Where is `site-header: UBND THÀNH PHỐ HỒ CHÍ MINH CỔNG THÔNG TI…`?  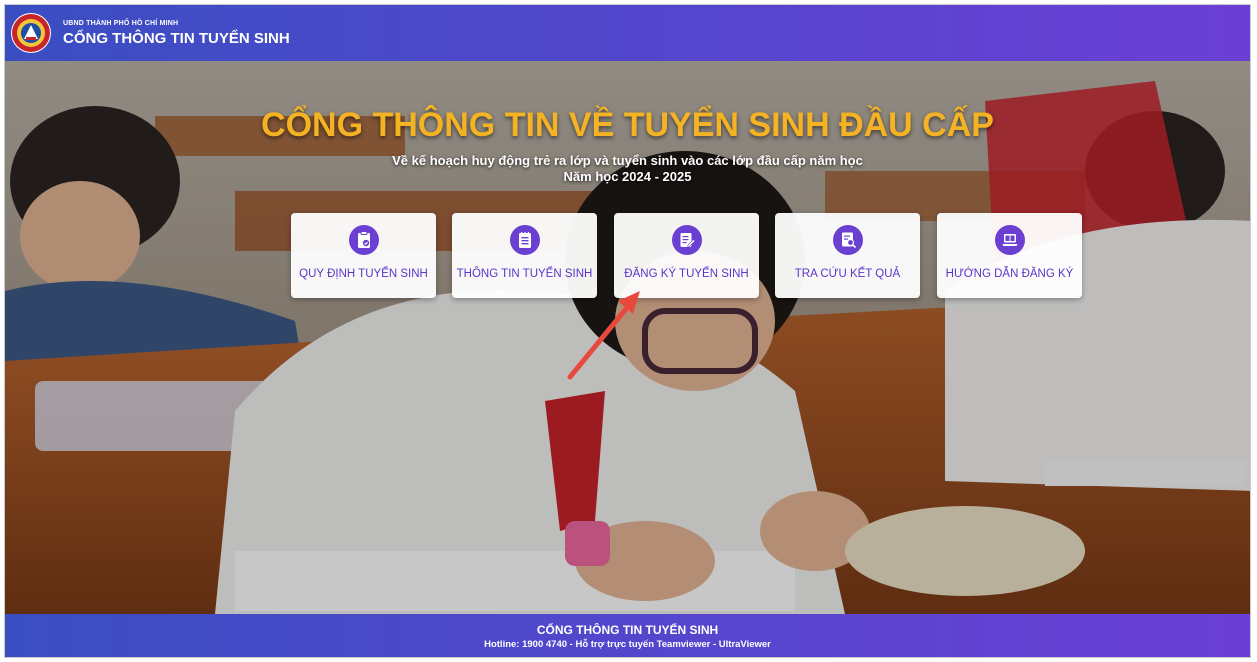
site-header: UBND THÀNH PHỐ HỒ CHÍ MINH CỔNG THÔNG TI… is located at coordinates (627, 33).